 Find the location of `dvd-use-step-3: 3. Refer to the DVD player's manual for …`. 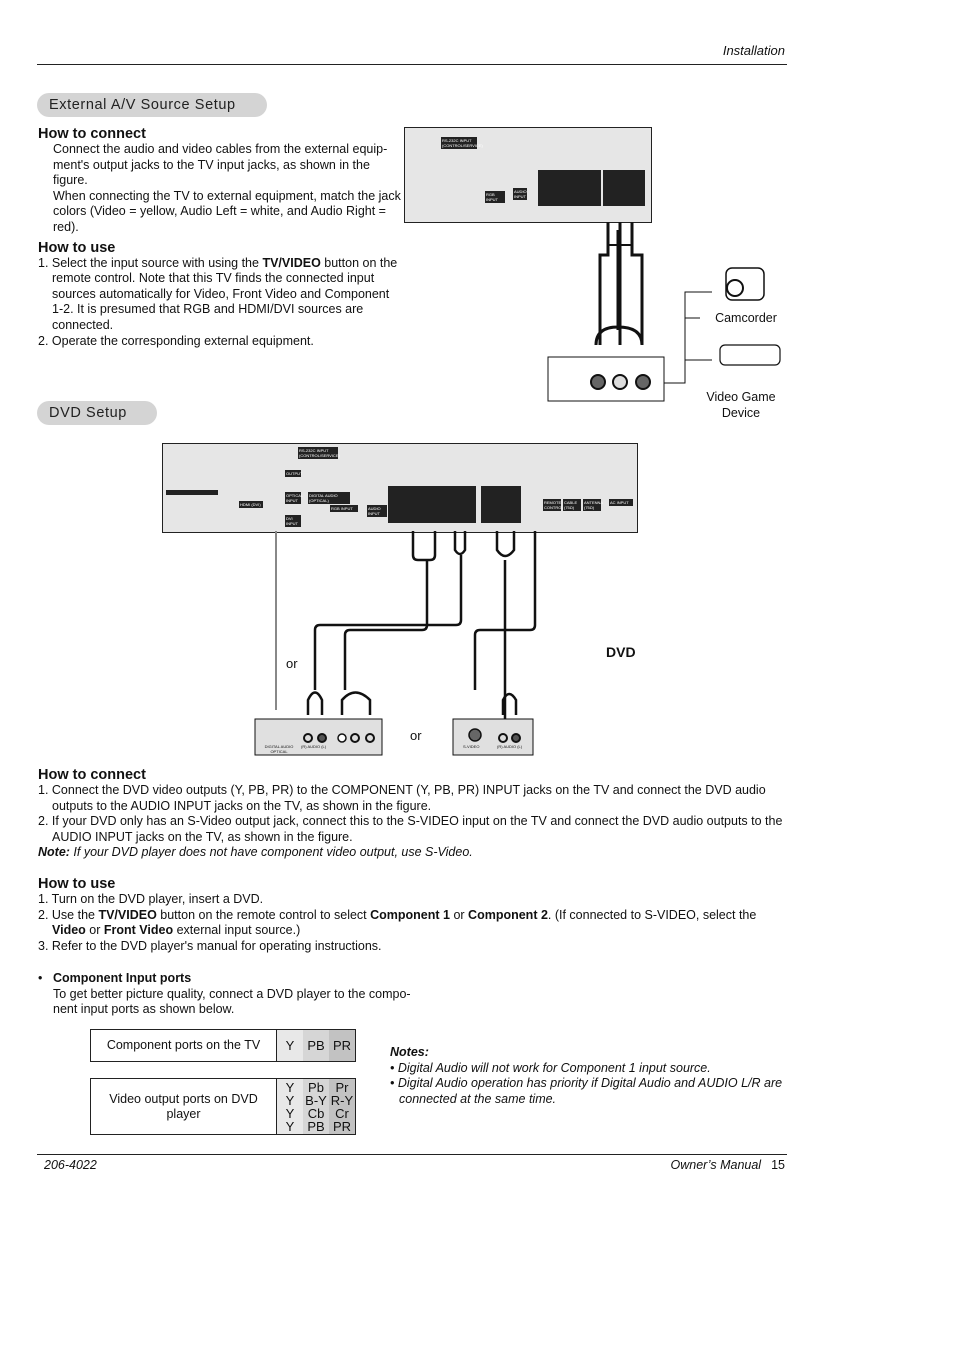

dvd-use-step-3: 3. Refer to the DVD player's manual for … is located at coordinates (210, 945).